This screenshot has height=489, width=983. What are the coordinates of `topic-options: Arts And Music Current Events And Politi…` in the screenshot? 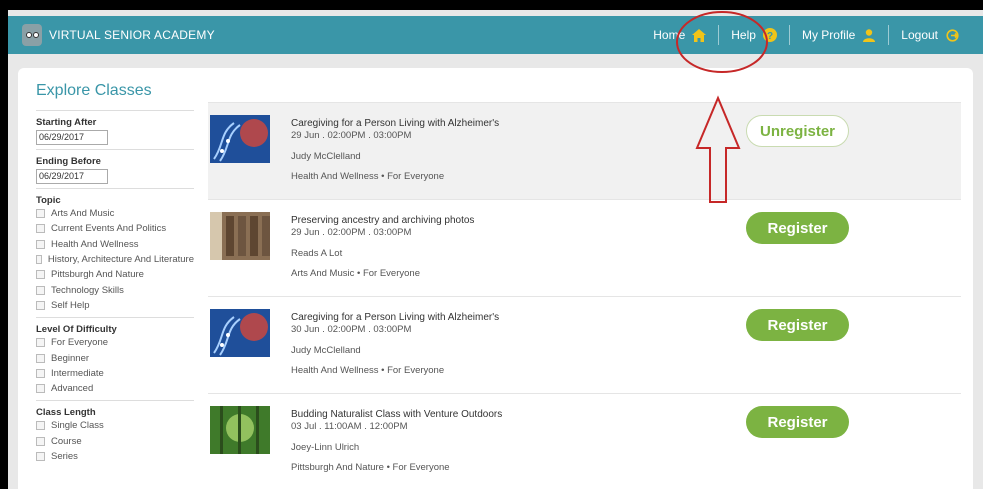 It's located at (115, 259).